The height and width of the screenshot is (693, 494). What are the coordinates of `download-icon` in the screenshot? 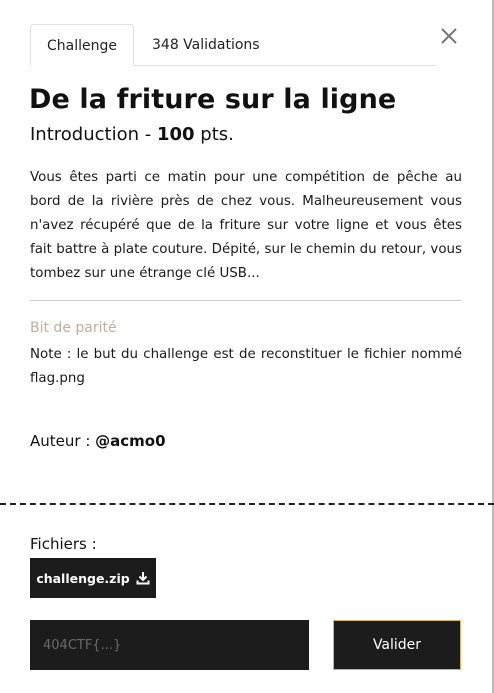 It's located at (143, 578).